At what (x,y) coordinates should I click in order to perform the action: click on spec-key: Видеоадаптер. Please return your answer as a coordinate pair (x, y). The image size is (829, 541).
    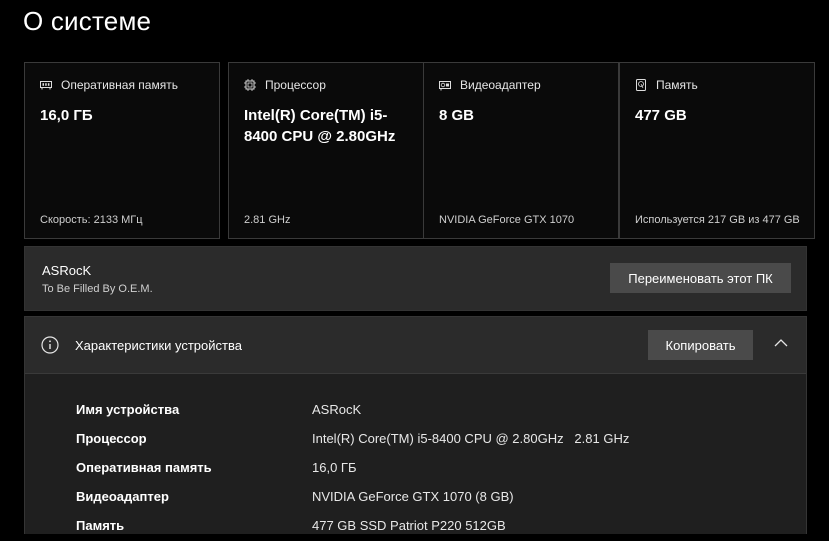
    Looking at the image, I should click on (122, 496).